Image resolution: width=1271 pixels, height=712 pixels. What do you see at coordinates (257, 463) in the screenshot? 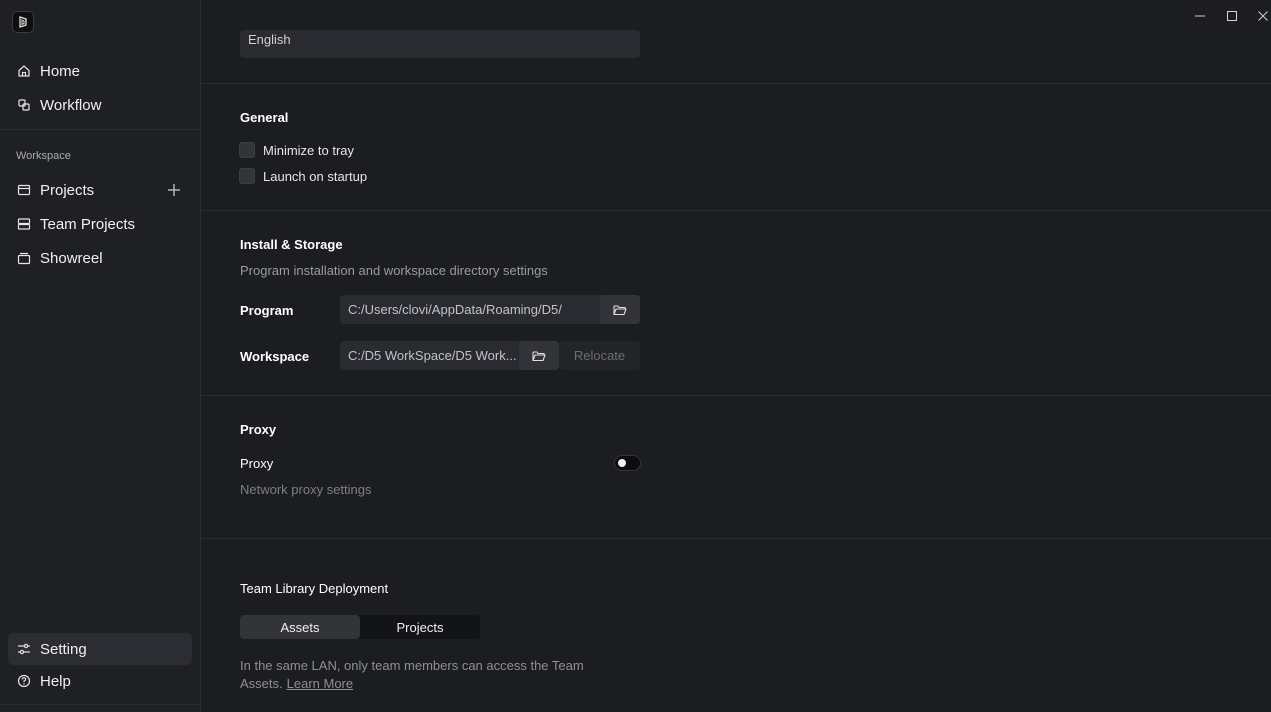
I see `proxy-label: Proxy` at bounding box center [257, 463].